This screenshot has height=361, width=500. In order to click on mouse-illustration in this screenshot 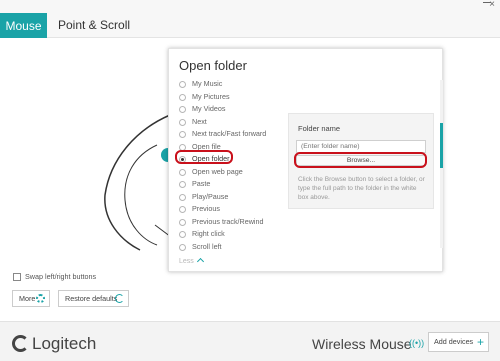, I will do `click(139, 182)`.